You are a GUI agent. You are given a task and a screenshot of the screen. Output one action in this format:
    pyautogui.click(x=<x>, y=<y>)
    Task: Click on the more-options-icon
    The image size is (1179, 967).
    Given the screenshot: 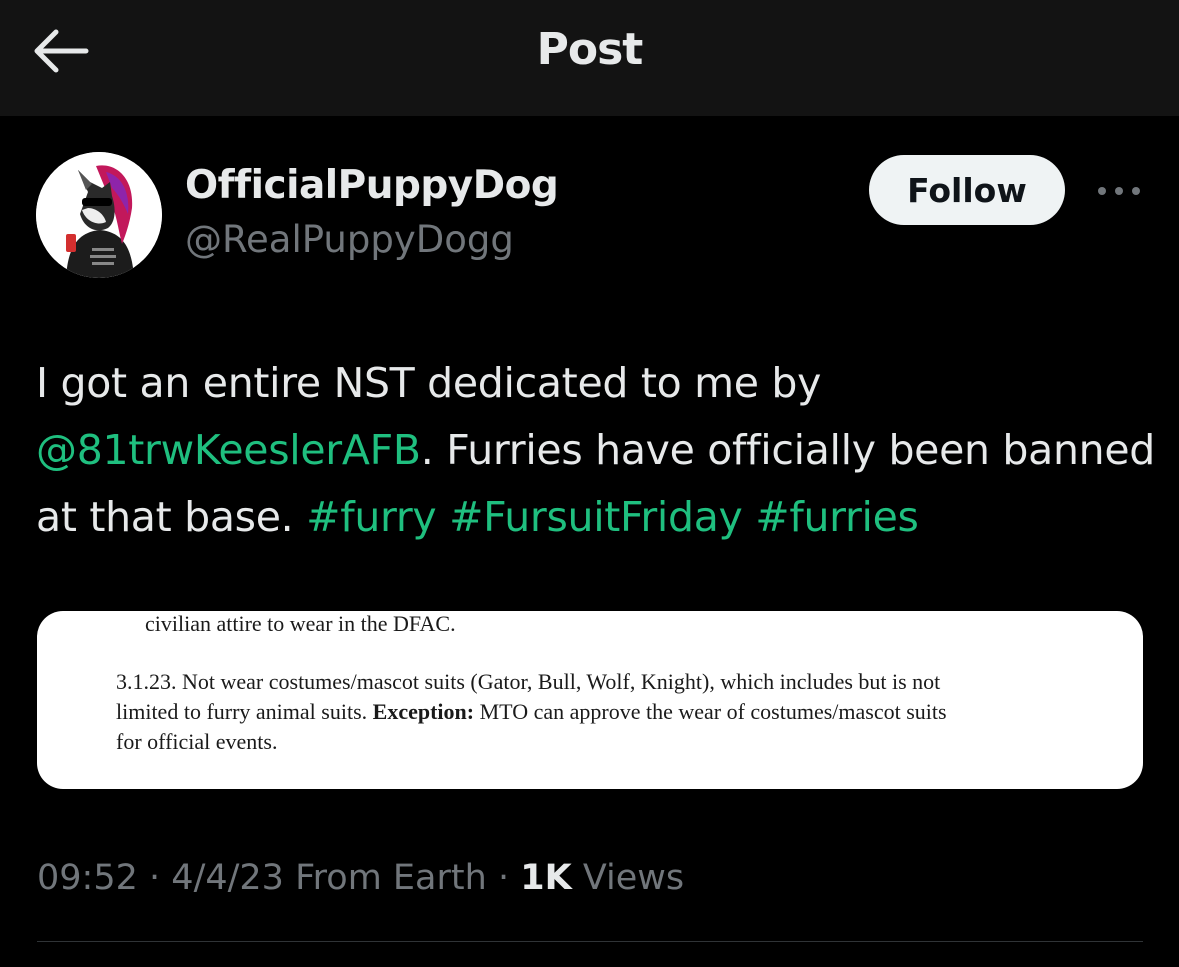 What is the action you would take?
    pyautogui.click(x=1119, y=191)
    